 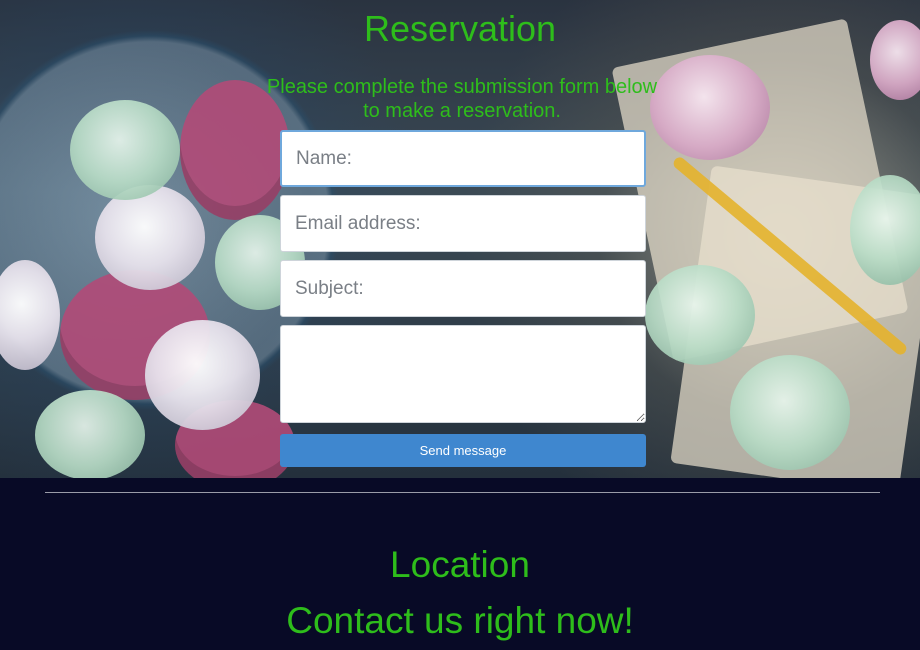 What do you see at coordinates (462, 492) in the screenshot?
I see `section-divider` at bounding box center [462, 492].